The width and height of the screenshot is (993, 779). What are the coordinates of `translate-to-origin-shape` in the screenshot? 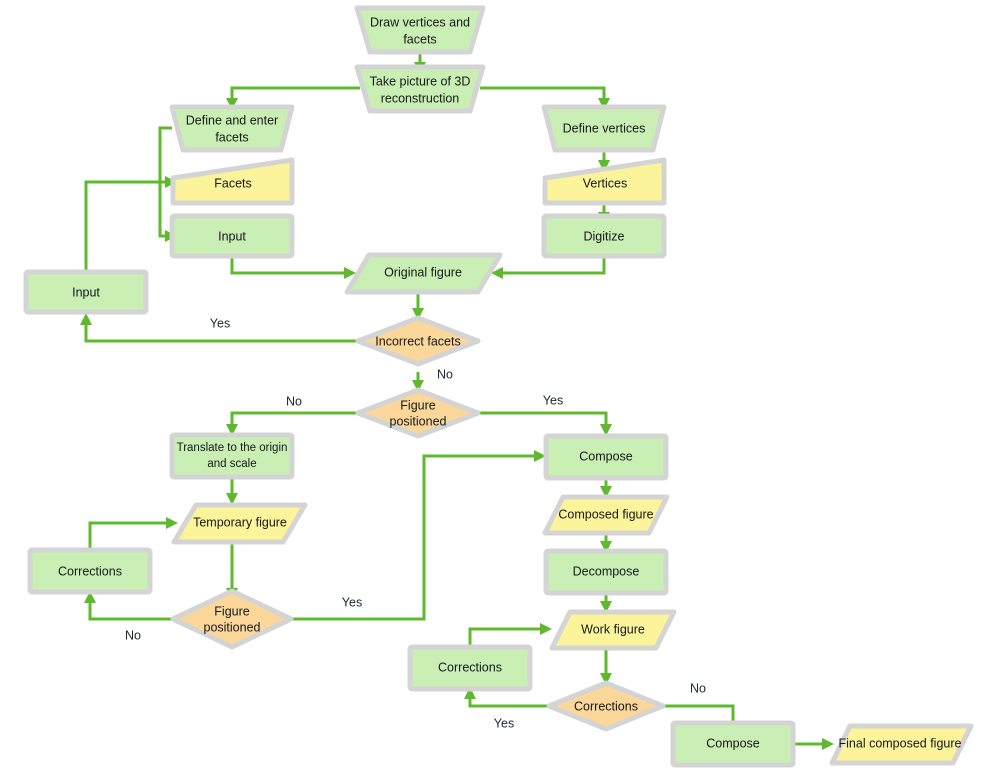 It's located at (232, 456).